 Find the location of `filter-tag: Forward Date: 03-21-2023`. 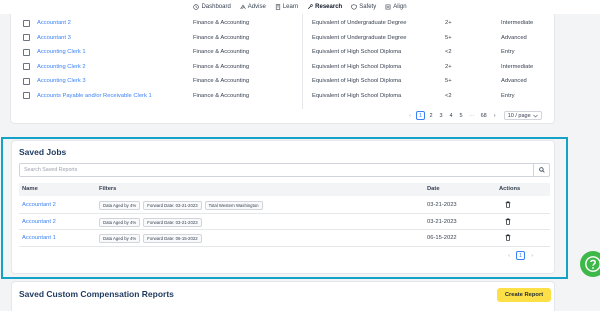

filter-tag: Forward Date: 03-21-2023 is located at coordinates (172, 205).